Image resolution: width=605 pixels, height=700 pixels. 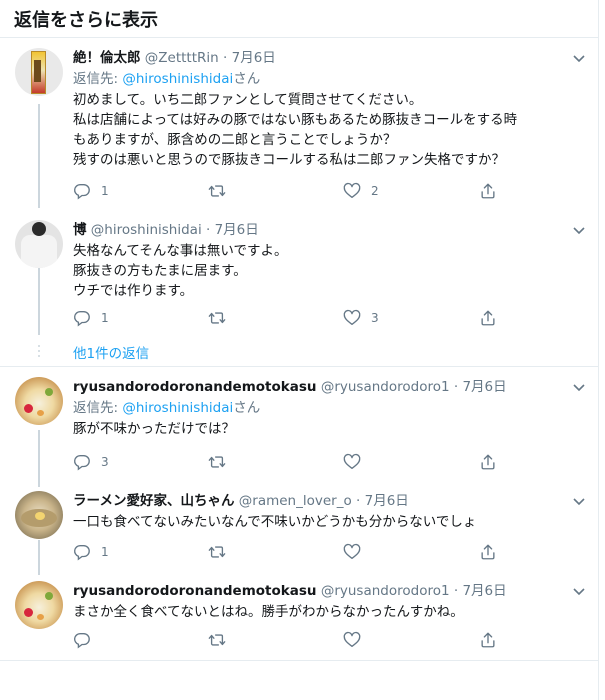 What do you see at coordinates (91, 462) in the screenshot?
I see `reply-button: 3` at bounding box center [91, 462].